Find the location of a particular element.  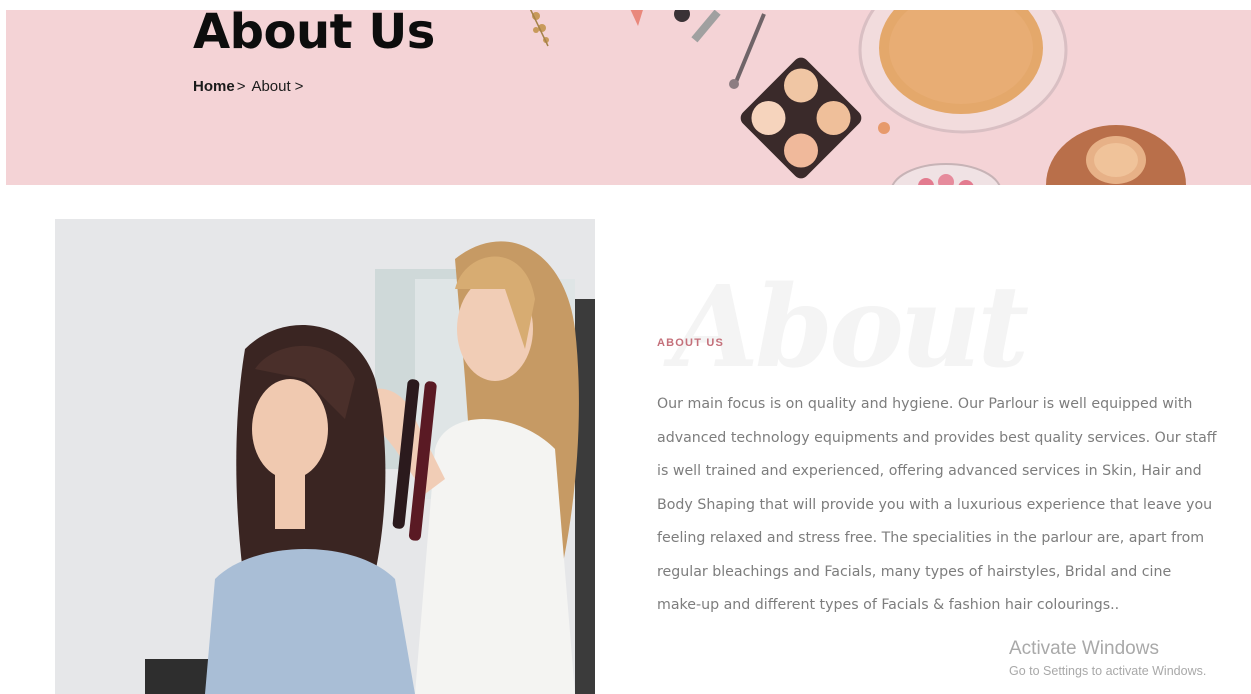

page-title: About Us is located at coordinates (314, 35).